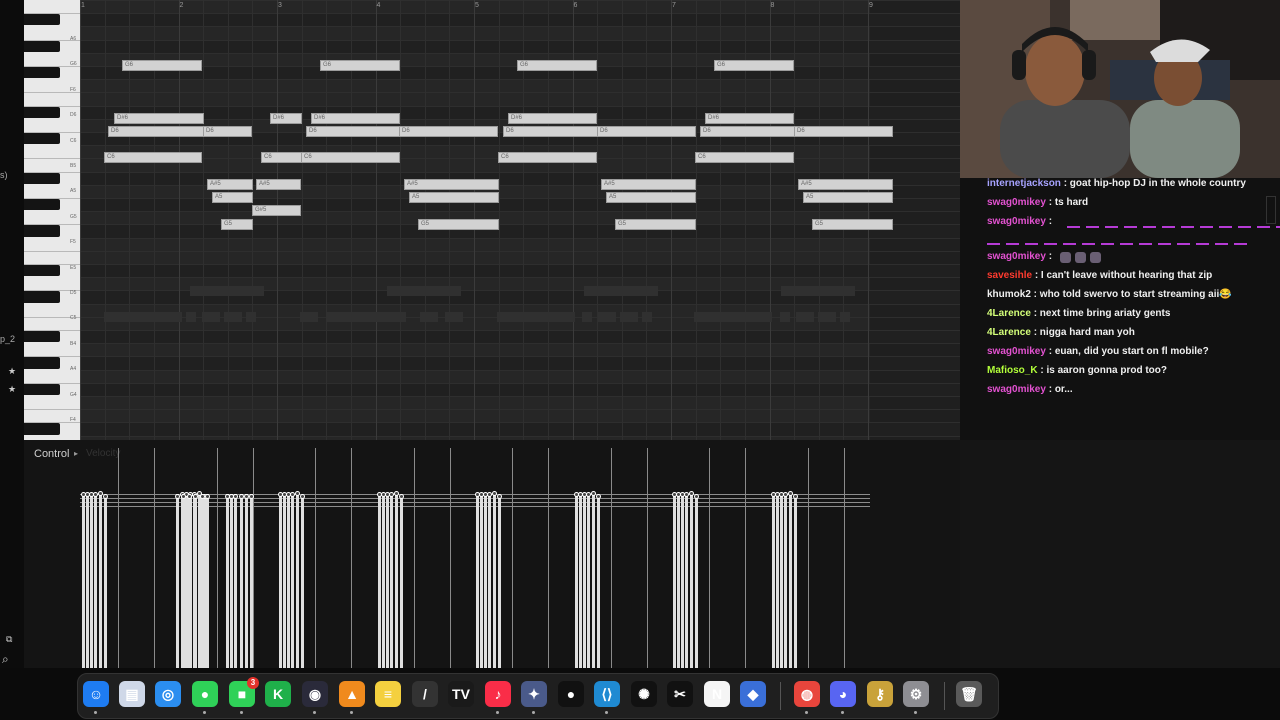 The width and height of the screenshot is (1280, 720). What do you see at coordinates (132, 694) in the screenshot?
I see `files-icon: ▤` at bounding box center [132, 694].